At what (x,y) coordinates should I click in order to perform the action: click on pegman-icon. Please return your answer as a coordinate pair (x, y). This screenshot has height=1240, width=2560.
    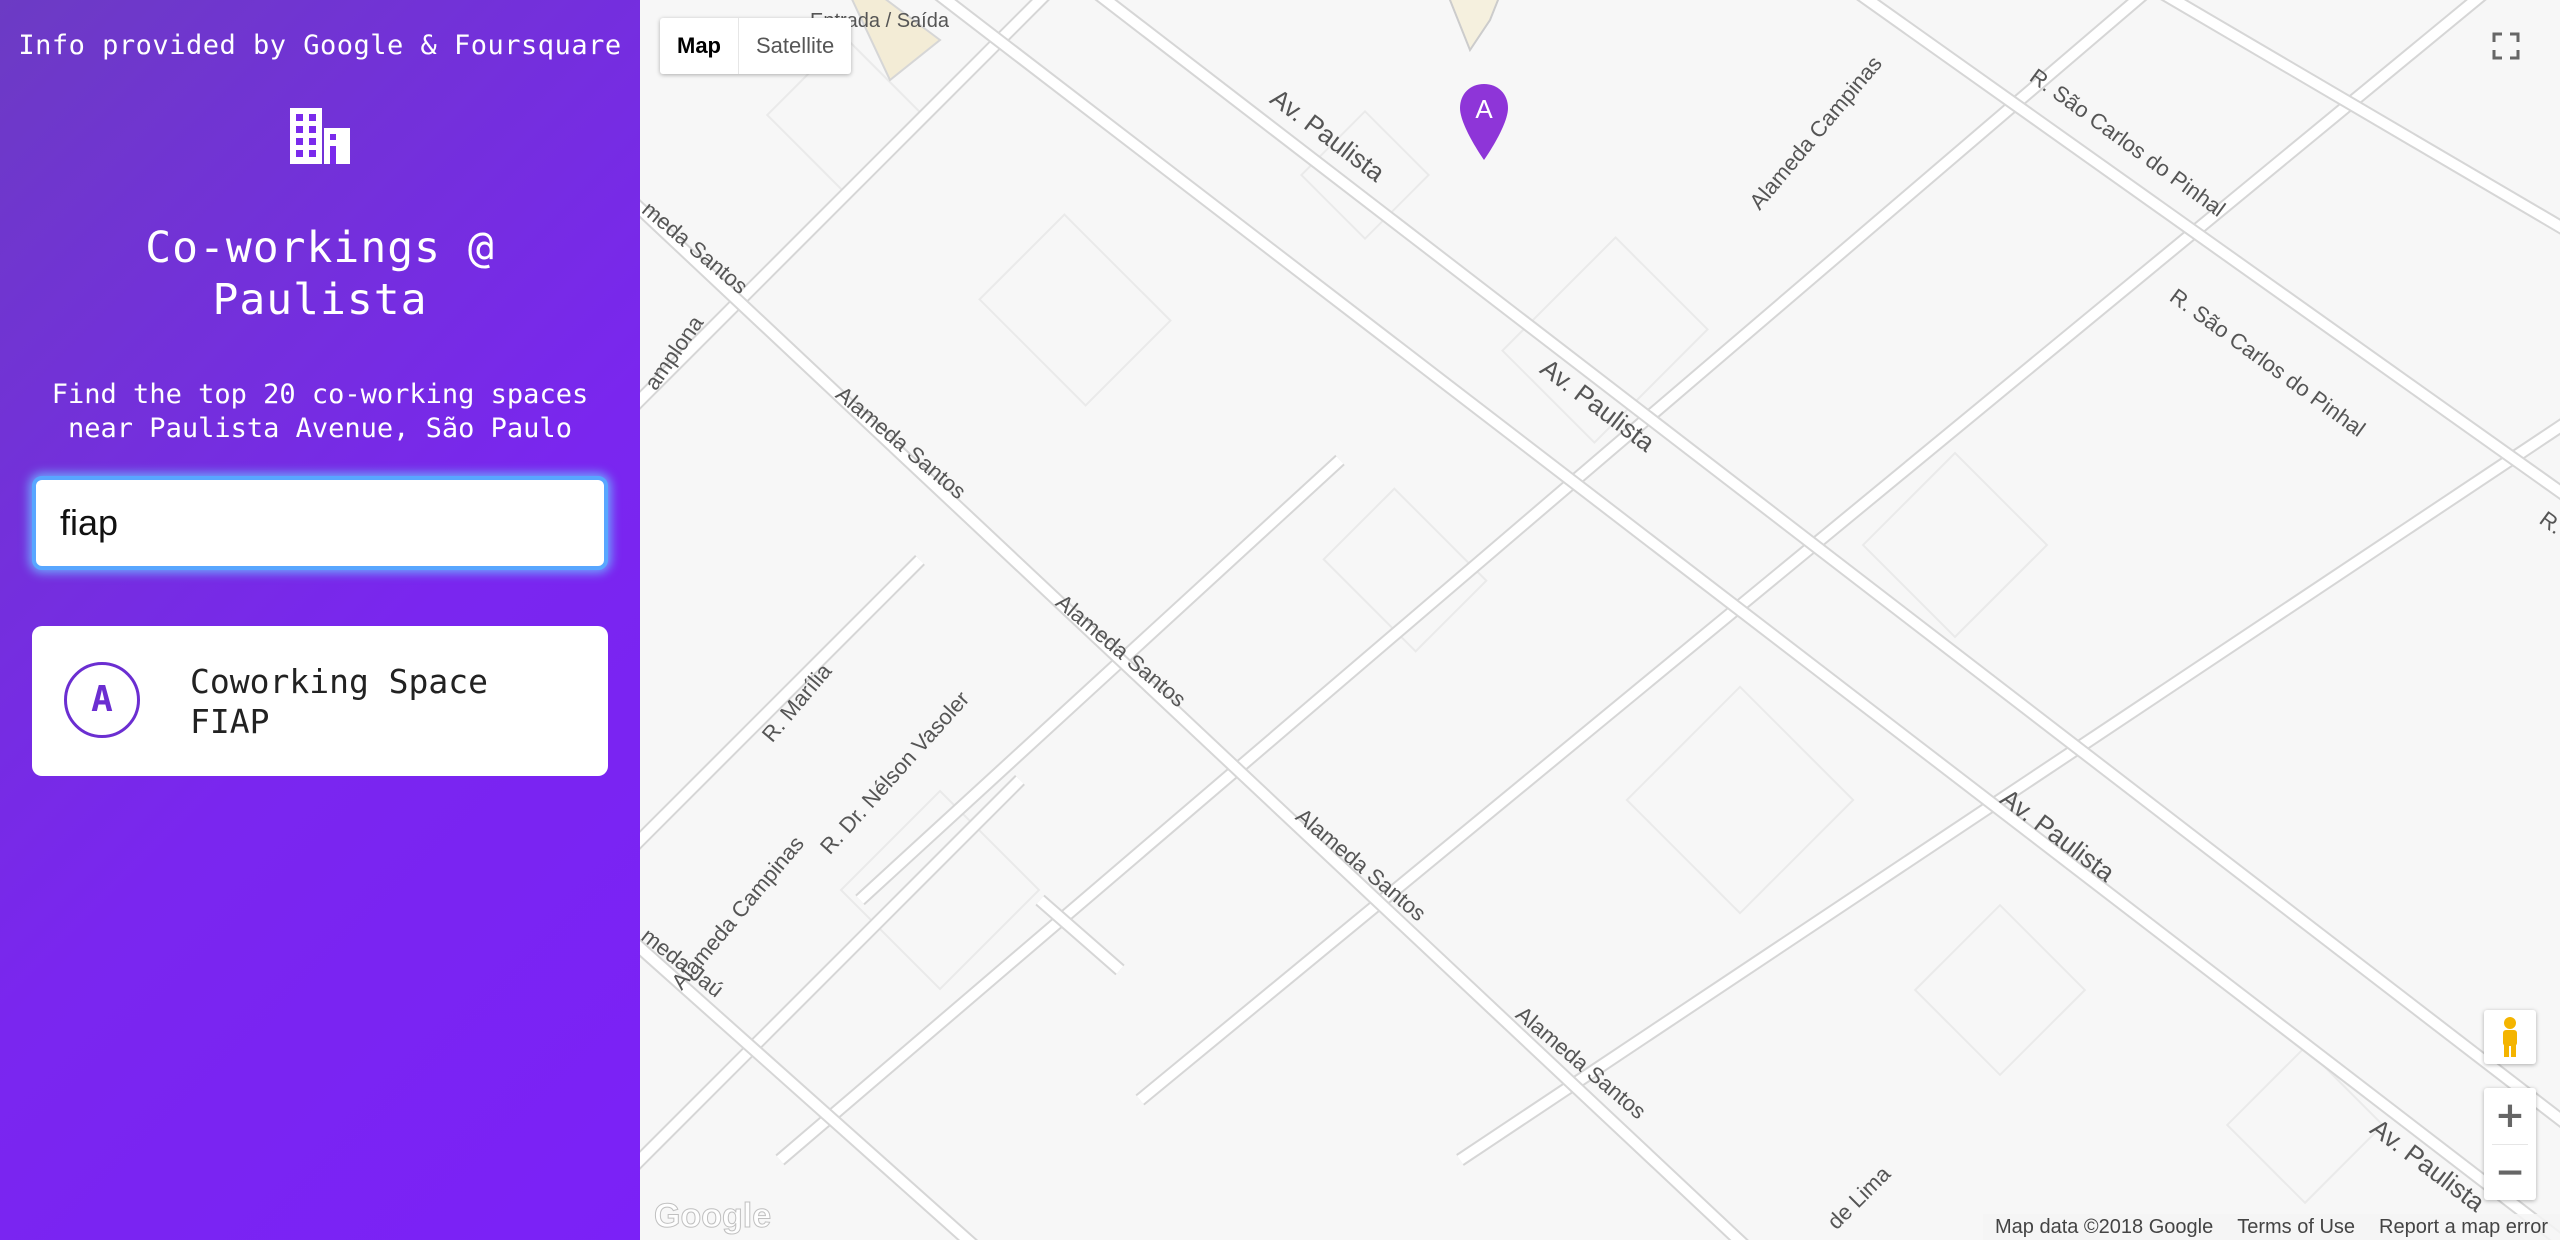
    Looking at the image, I should click on (2510, 1037).